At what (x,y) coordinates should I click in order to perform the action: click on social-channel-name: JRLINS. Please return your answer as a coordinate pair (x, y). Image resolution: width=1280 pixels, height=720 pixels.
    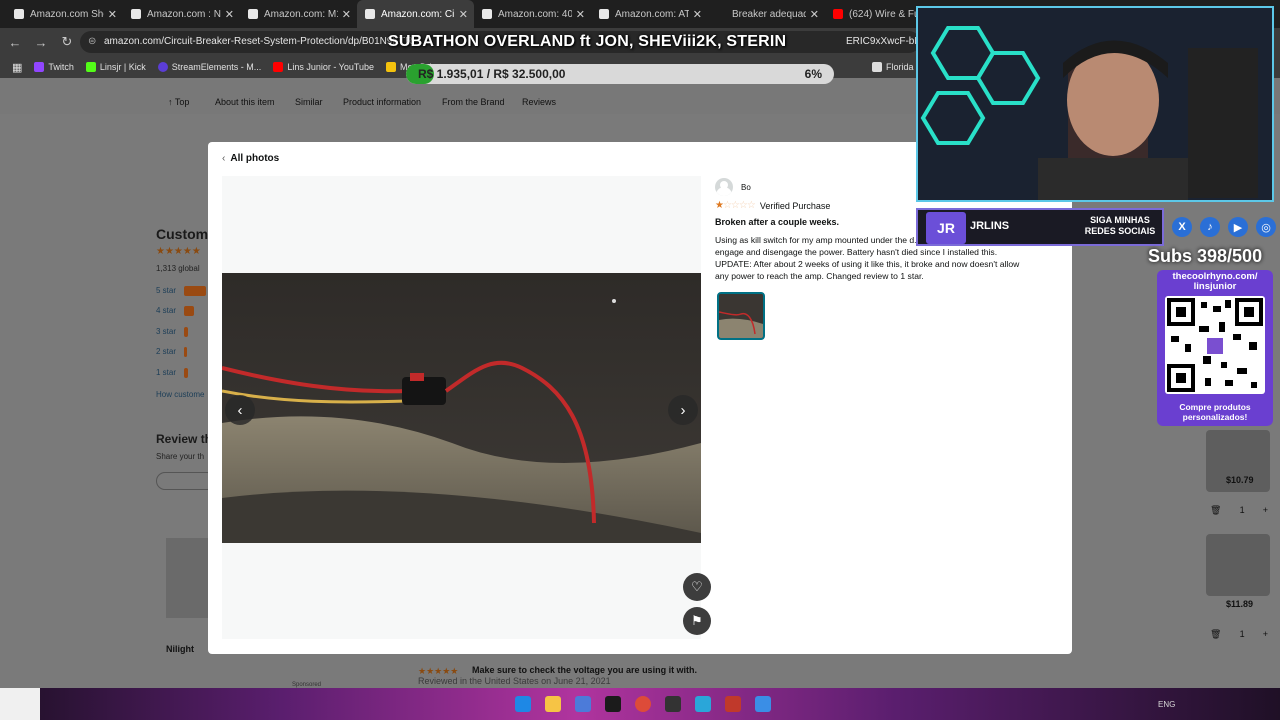
    Looking at the image, I should click on (990, 226).